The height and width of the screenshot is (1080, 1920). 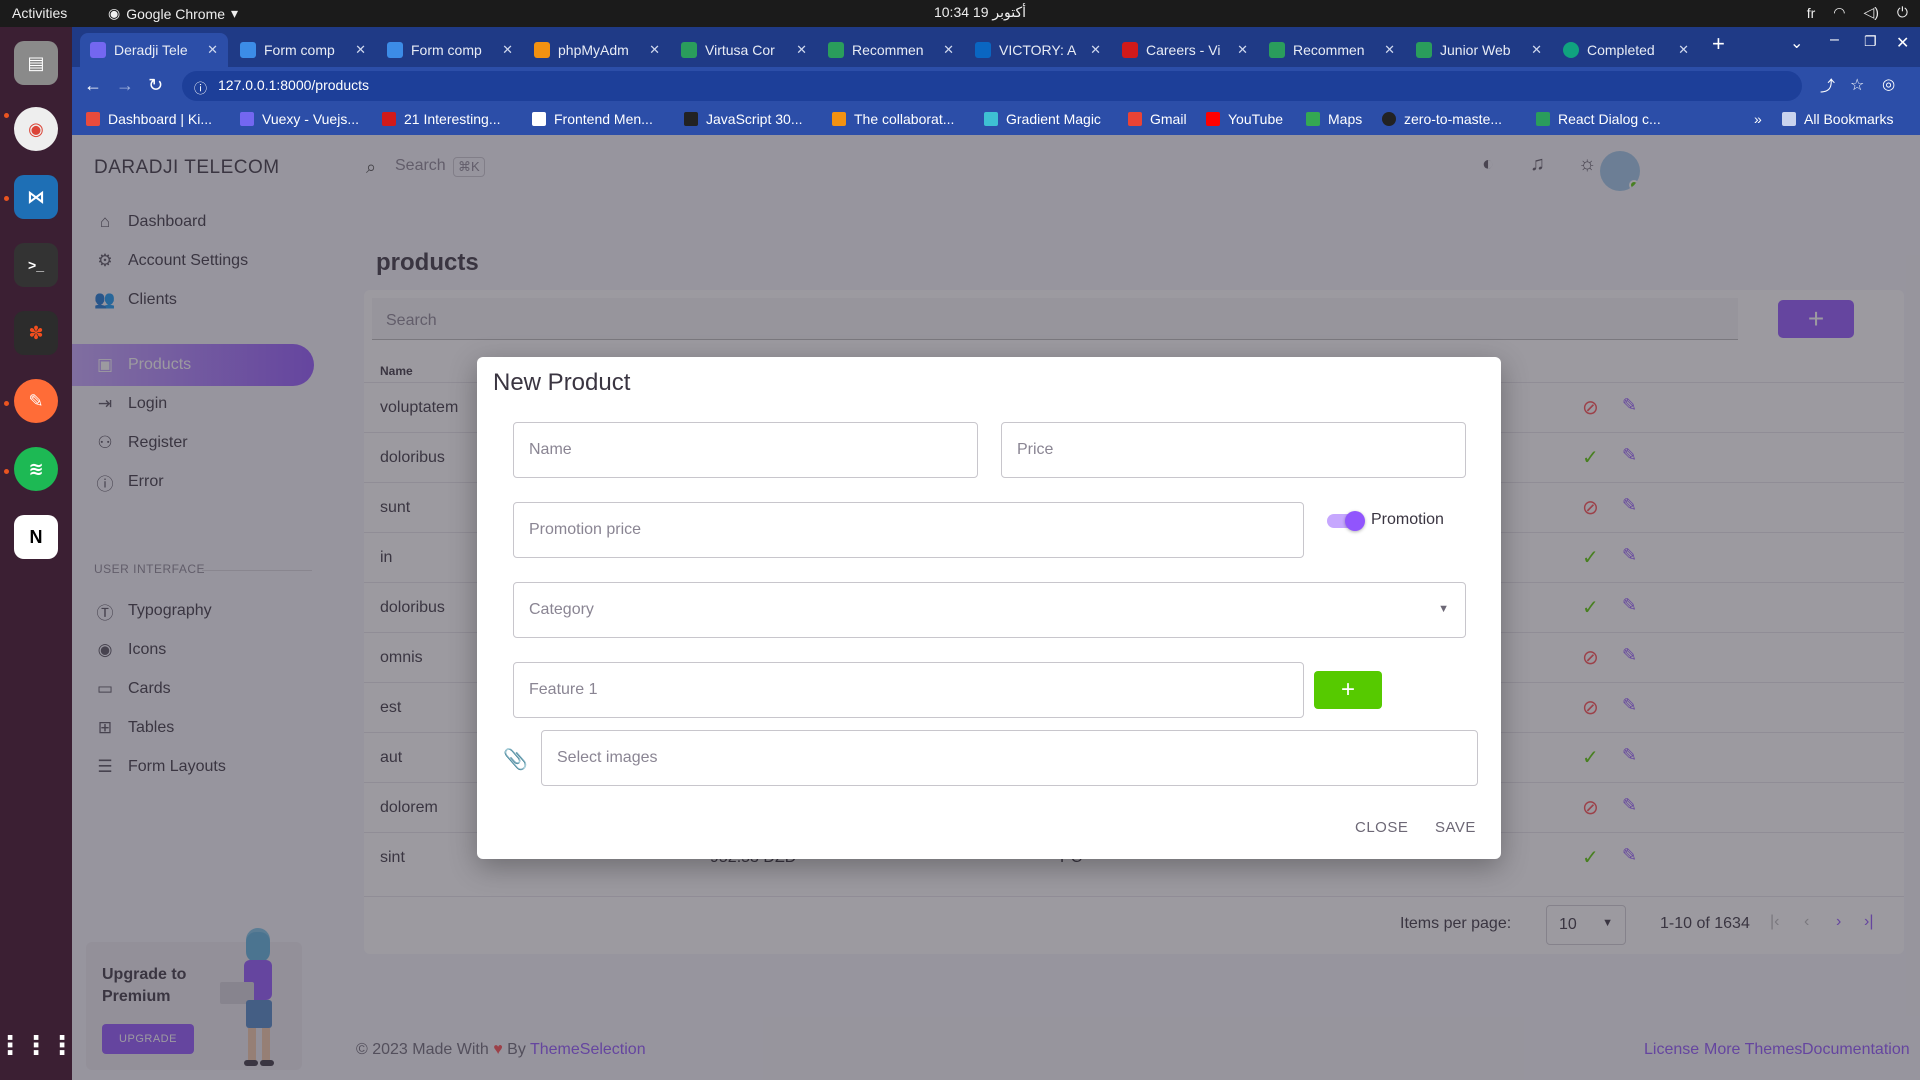 I want to click on feature-field: Feature 1, so click(x=908, y=690).